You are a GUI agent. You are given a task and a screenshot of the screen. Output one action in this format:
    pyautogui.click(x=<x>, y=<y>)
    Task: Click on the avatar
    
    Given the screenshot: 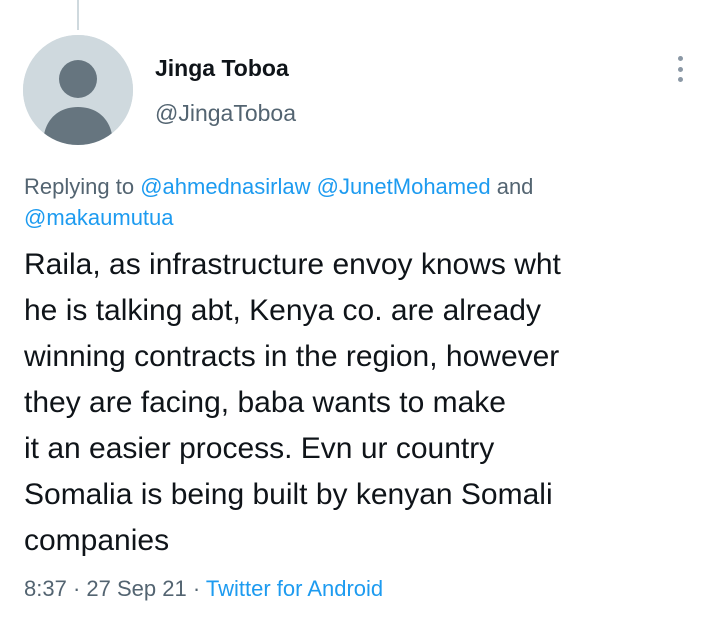 What is the action you would take?
    pyautogui.click(x=78, y=90)
    